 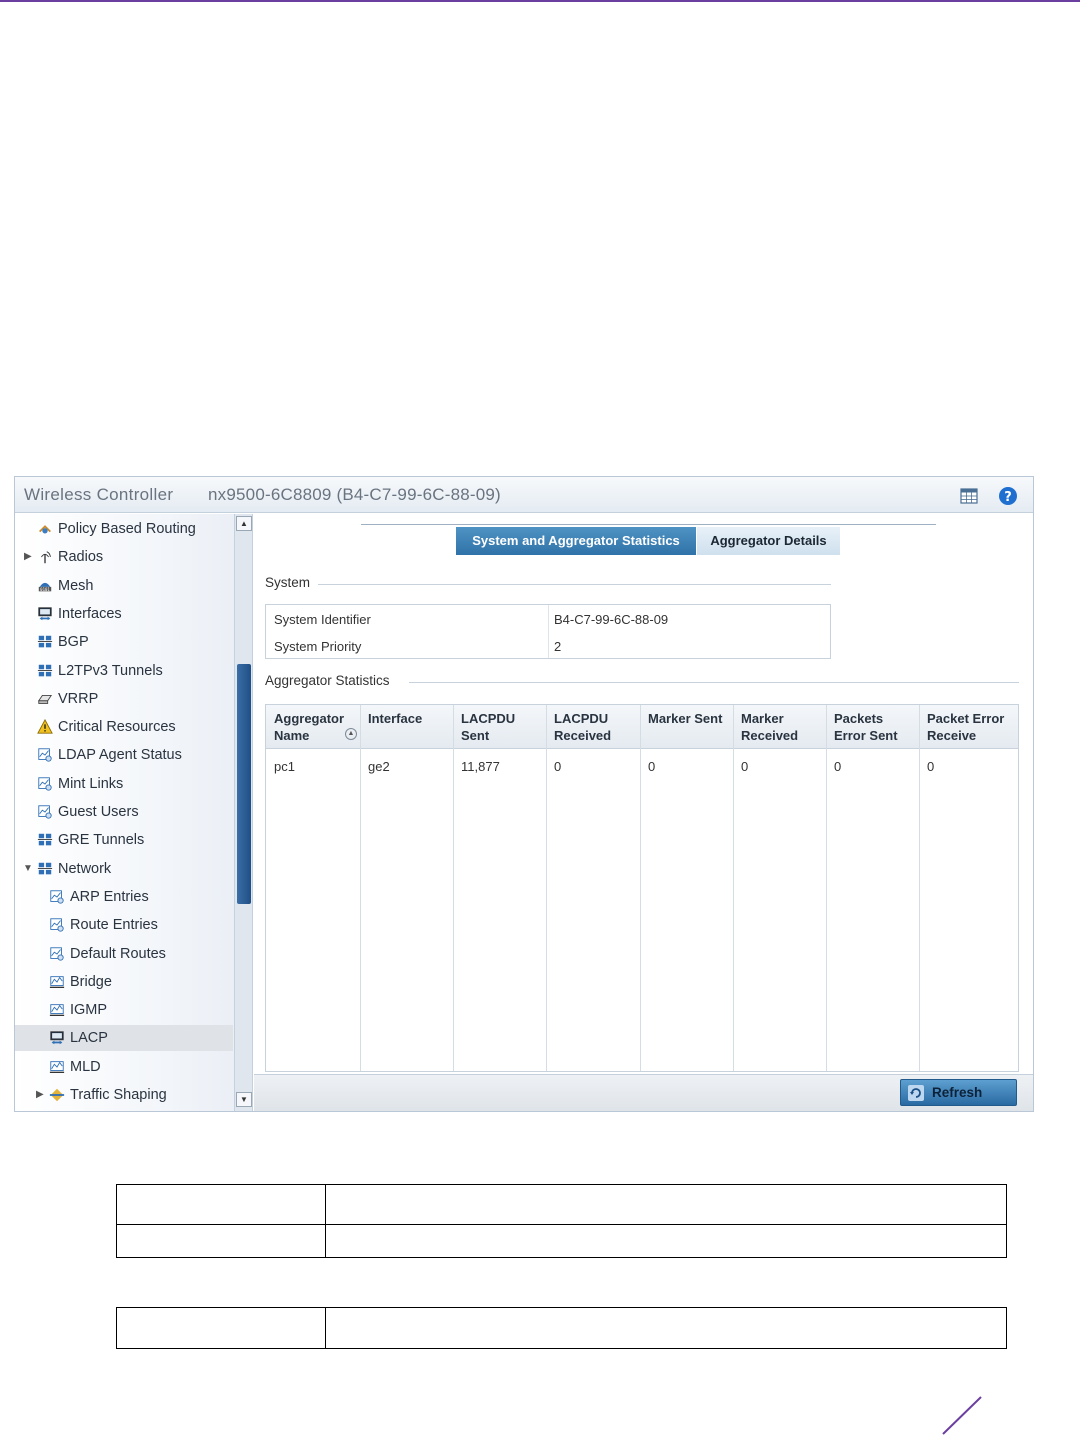 What do you see at coordinates (110, 670) in the screenshot?
I see `sidebar-item-label: L2TPv3 Tunnels` at bounding box center [110, 670].